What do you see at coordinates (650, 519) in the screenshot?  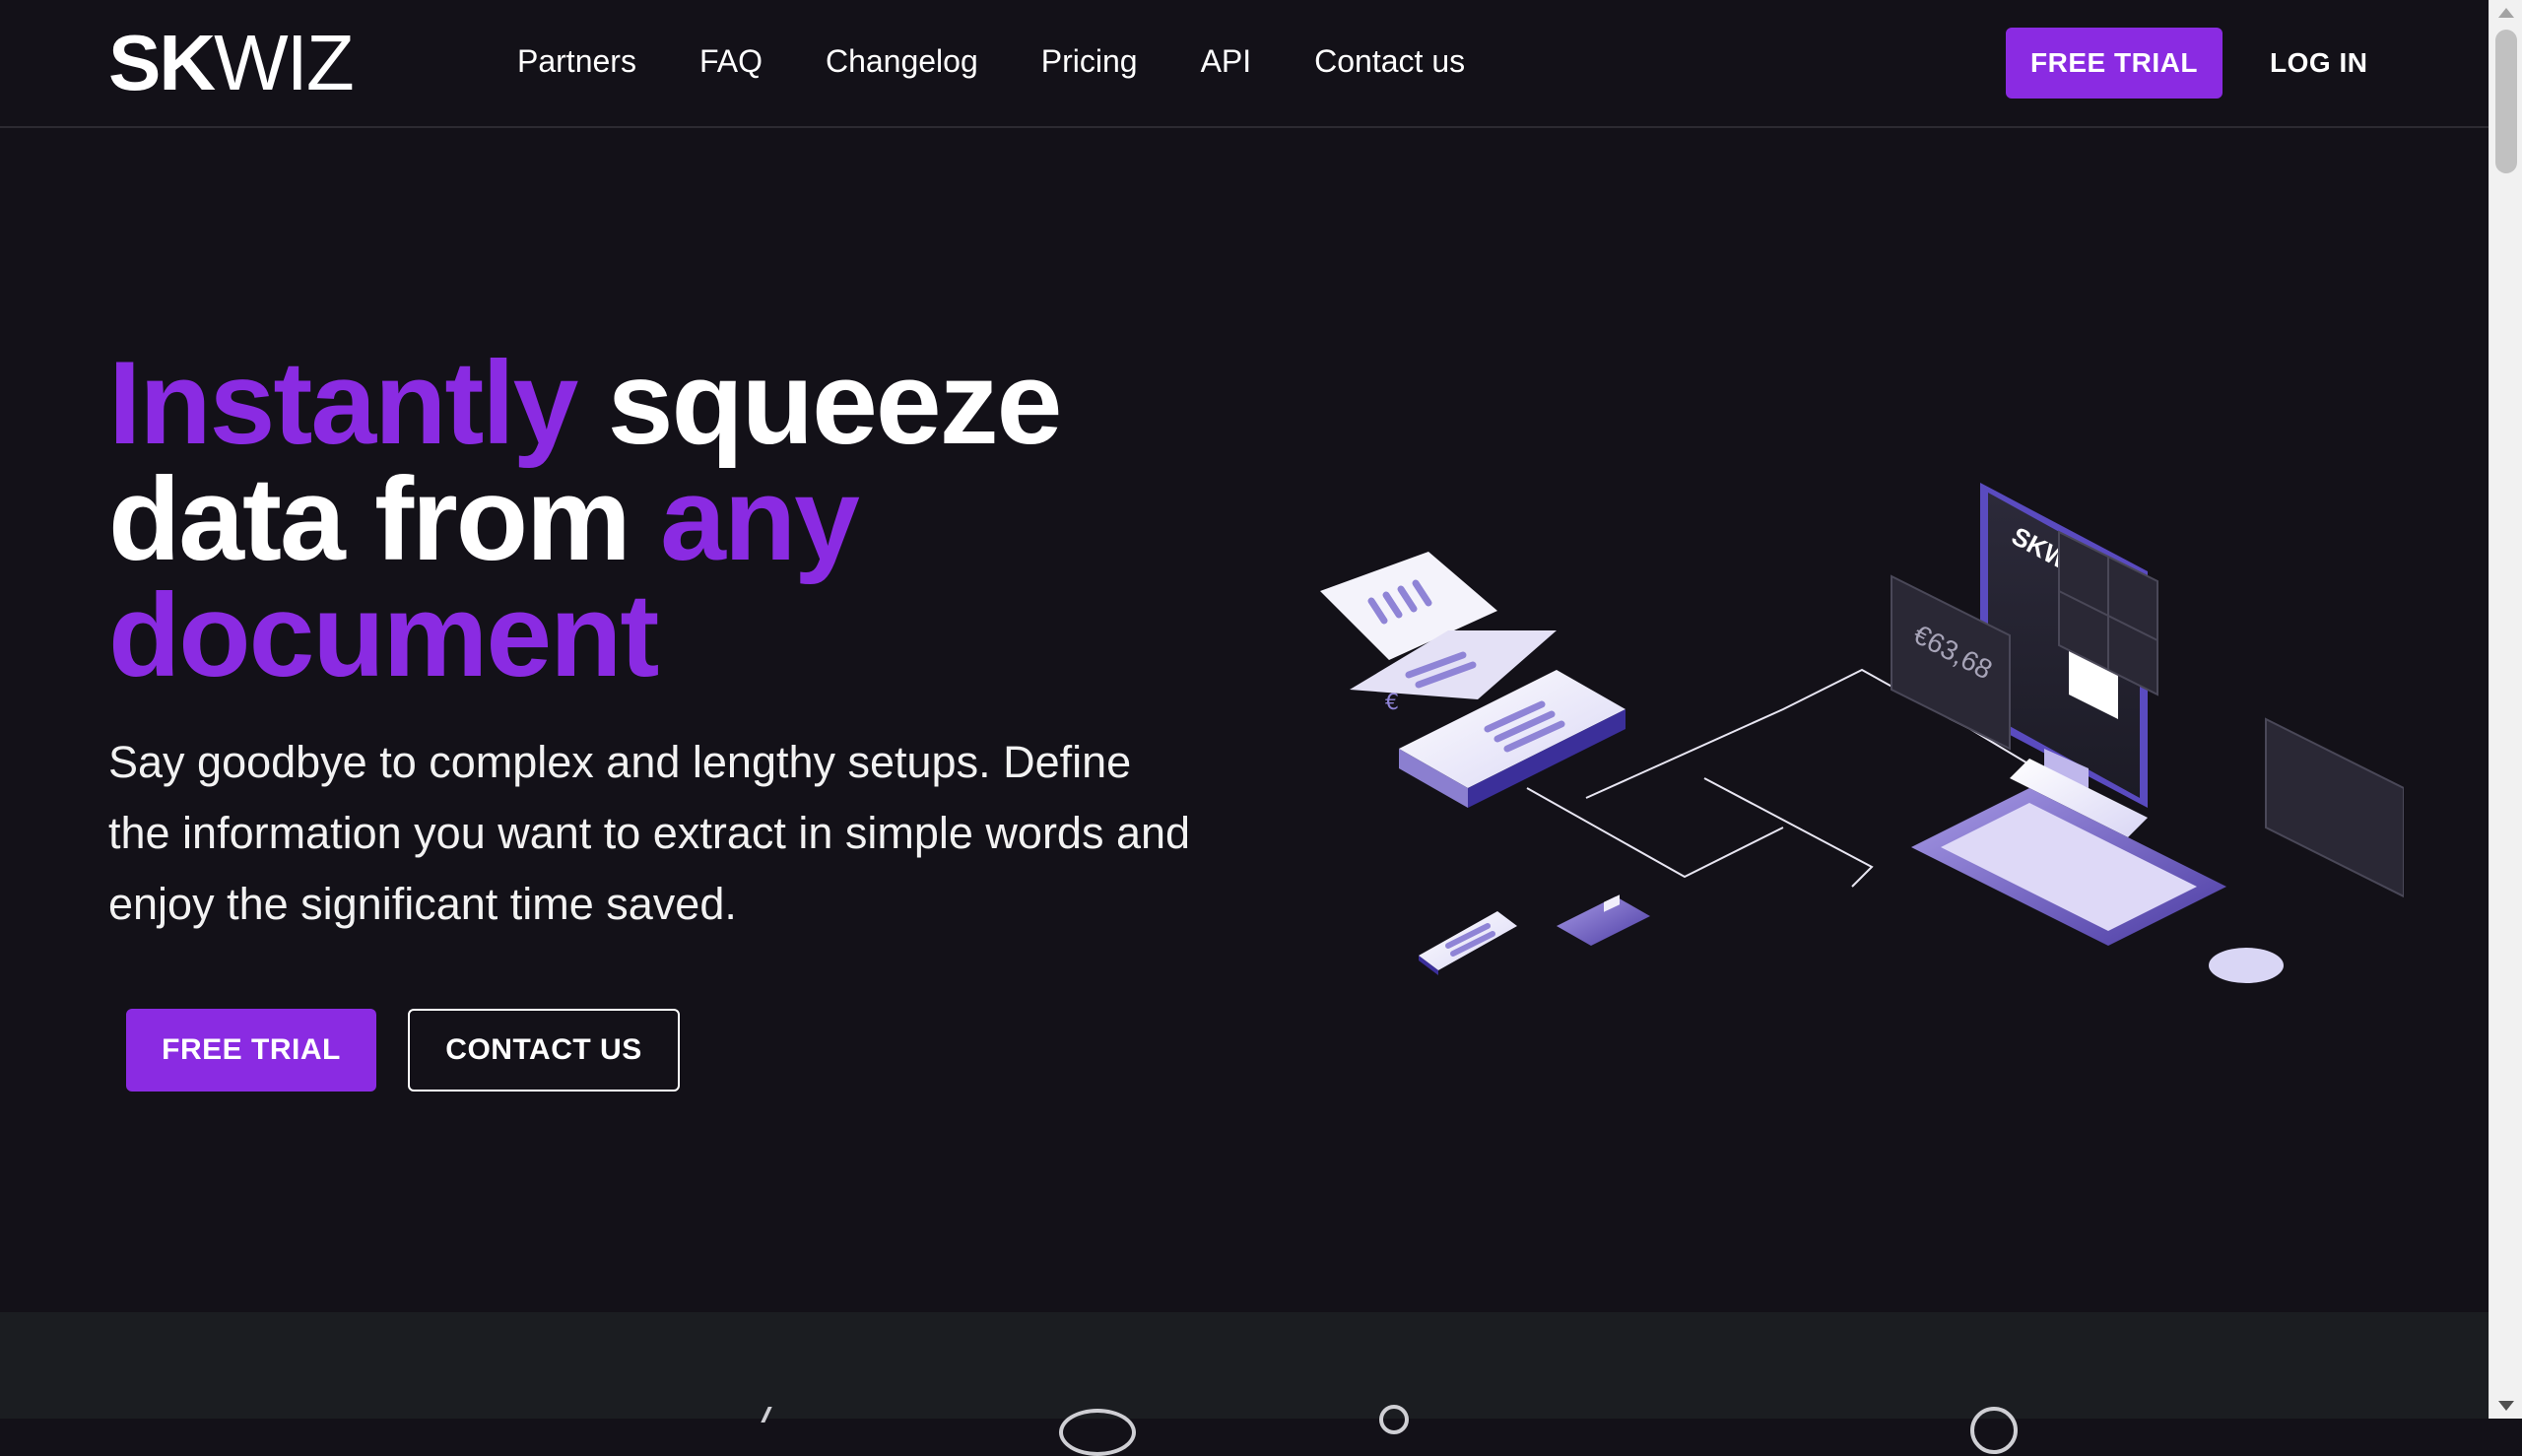 I see `hero-title: Instantly squeeze data from any document` at bounding box center [650, 519].